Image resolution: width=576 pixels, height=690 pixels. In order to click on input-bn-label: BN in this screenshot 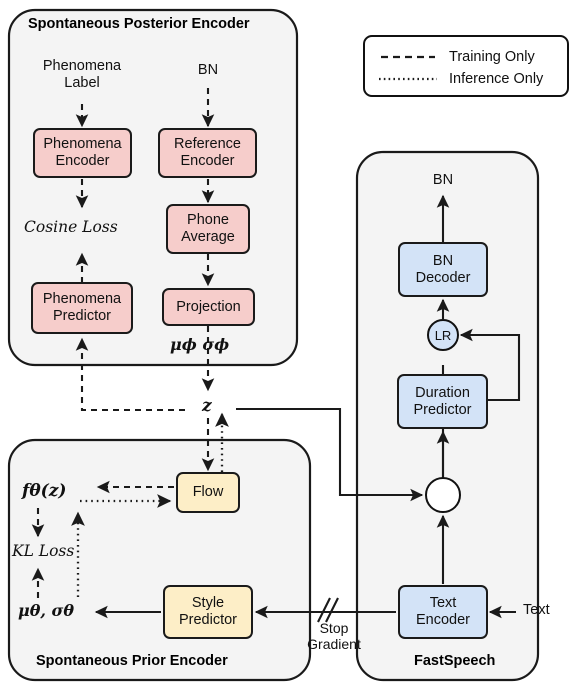, I will do `click(208, 70)`.